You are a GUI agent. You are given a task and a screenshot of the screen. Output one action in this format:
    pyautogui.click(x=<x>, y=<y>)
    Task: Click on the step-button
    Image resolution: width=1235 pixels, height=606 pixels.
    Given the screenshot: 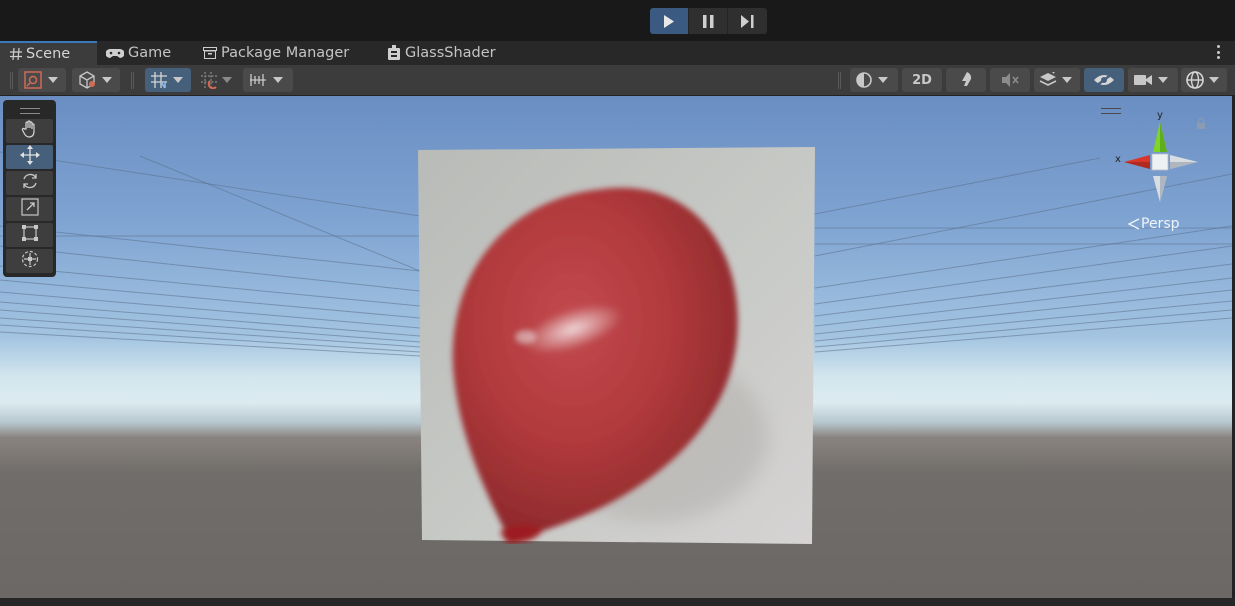 What is the action you would take?
    pyautogui.click(x=747, y=21)
    